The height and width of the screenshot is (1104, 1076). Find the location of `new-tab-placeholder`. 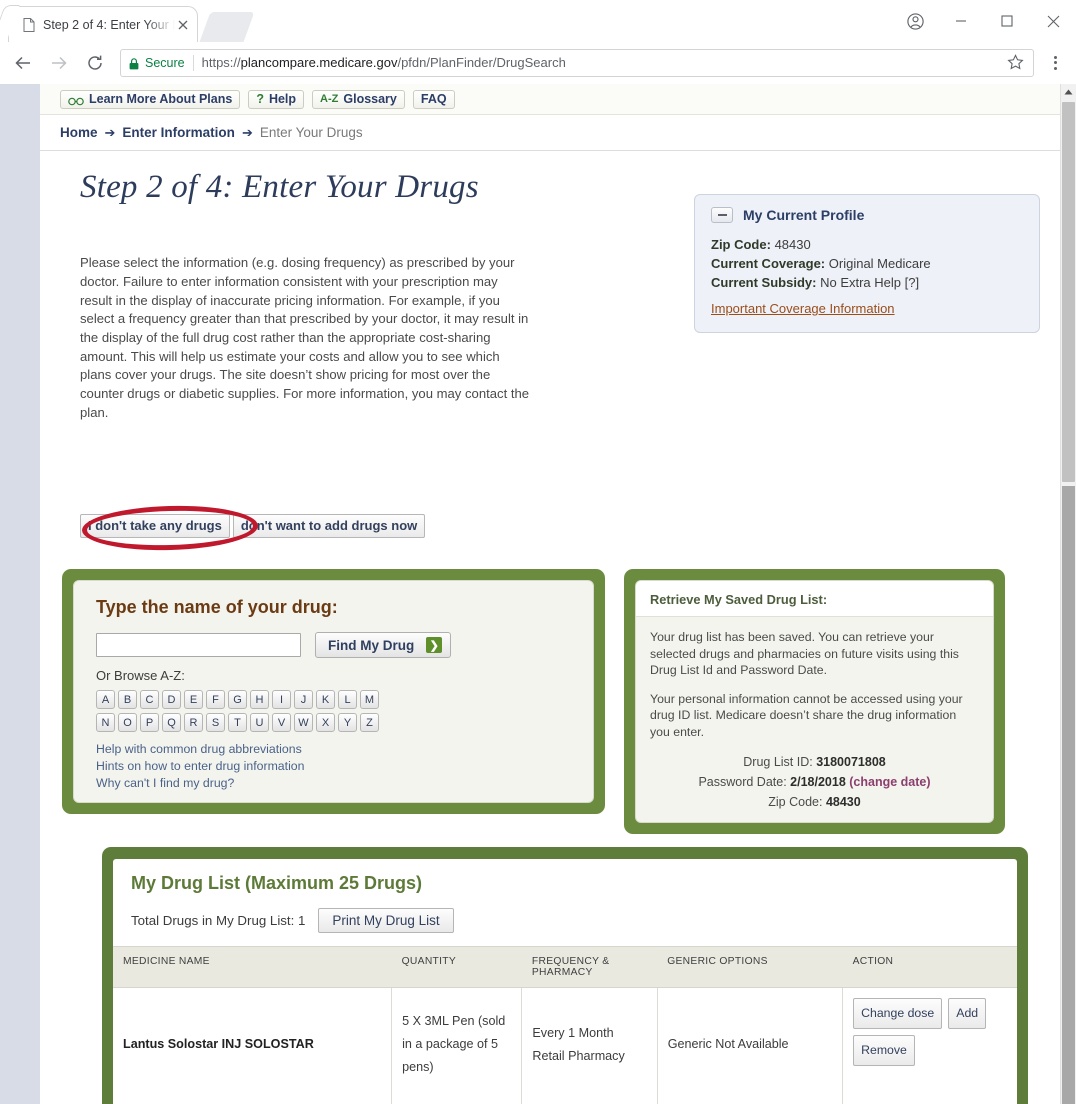

new-tab-placeholder is located at coordinates (227, 27).